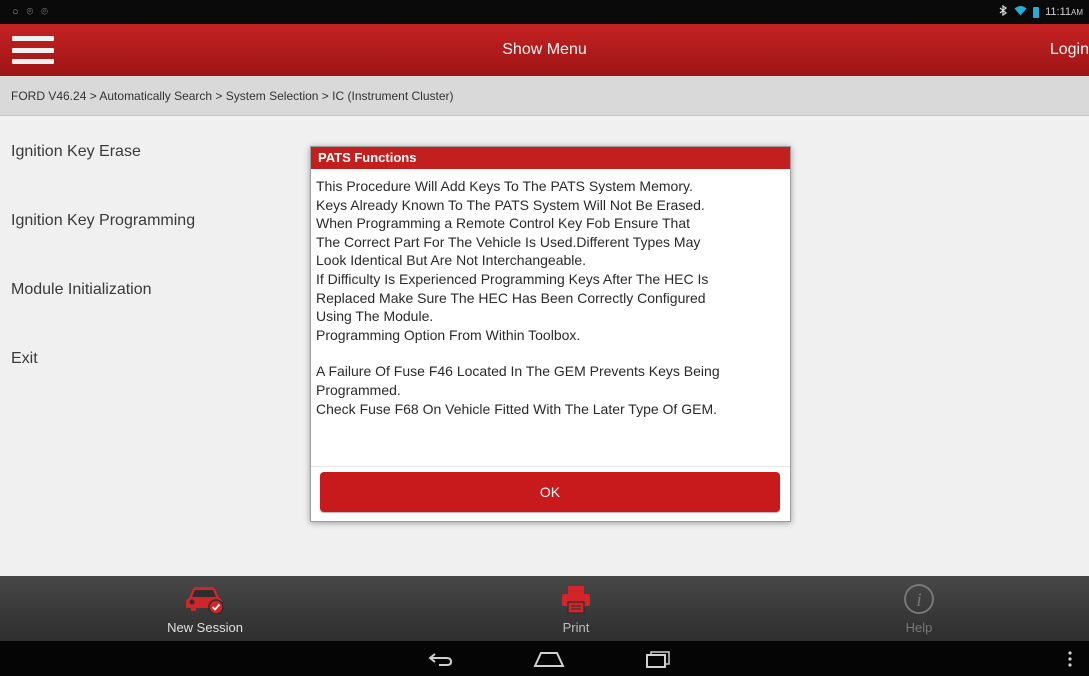 The height and width of the screenshot is (676, 1089). I want to click on show-menu-button: Show Menu, so click(544, 50).